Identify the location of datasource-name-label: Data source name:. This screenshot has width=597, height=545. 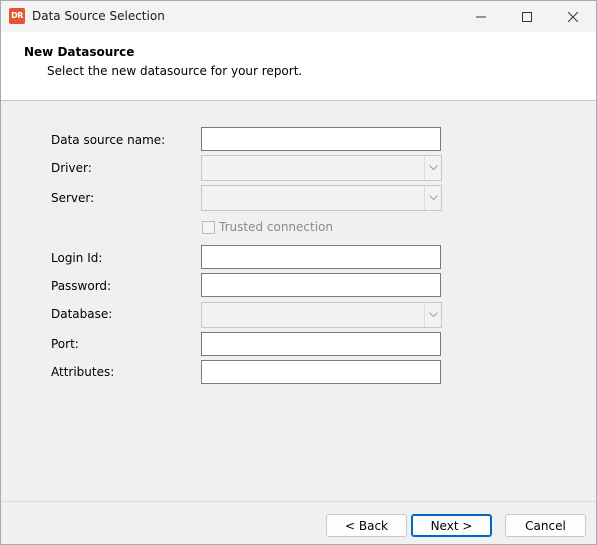
(108, 140).